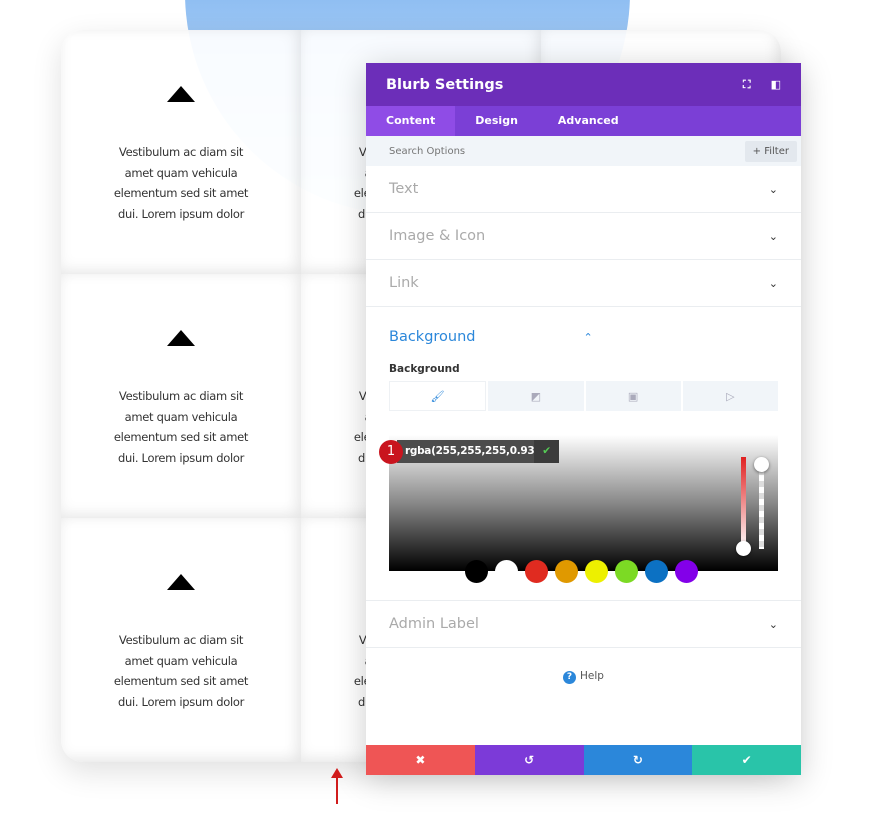 This screenshot has width=880, height=816. I want to click on image-tab-icon: ▣, so click(633, 396).